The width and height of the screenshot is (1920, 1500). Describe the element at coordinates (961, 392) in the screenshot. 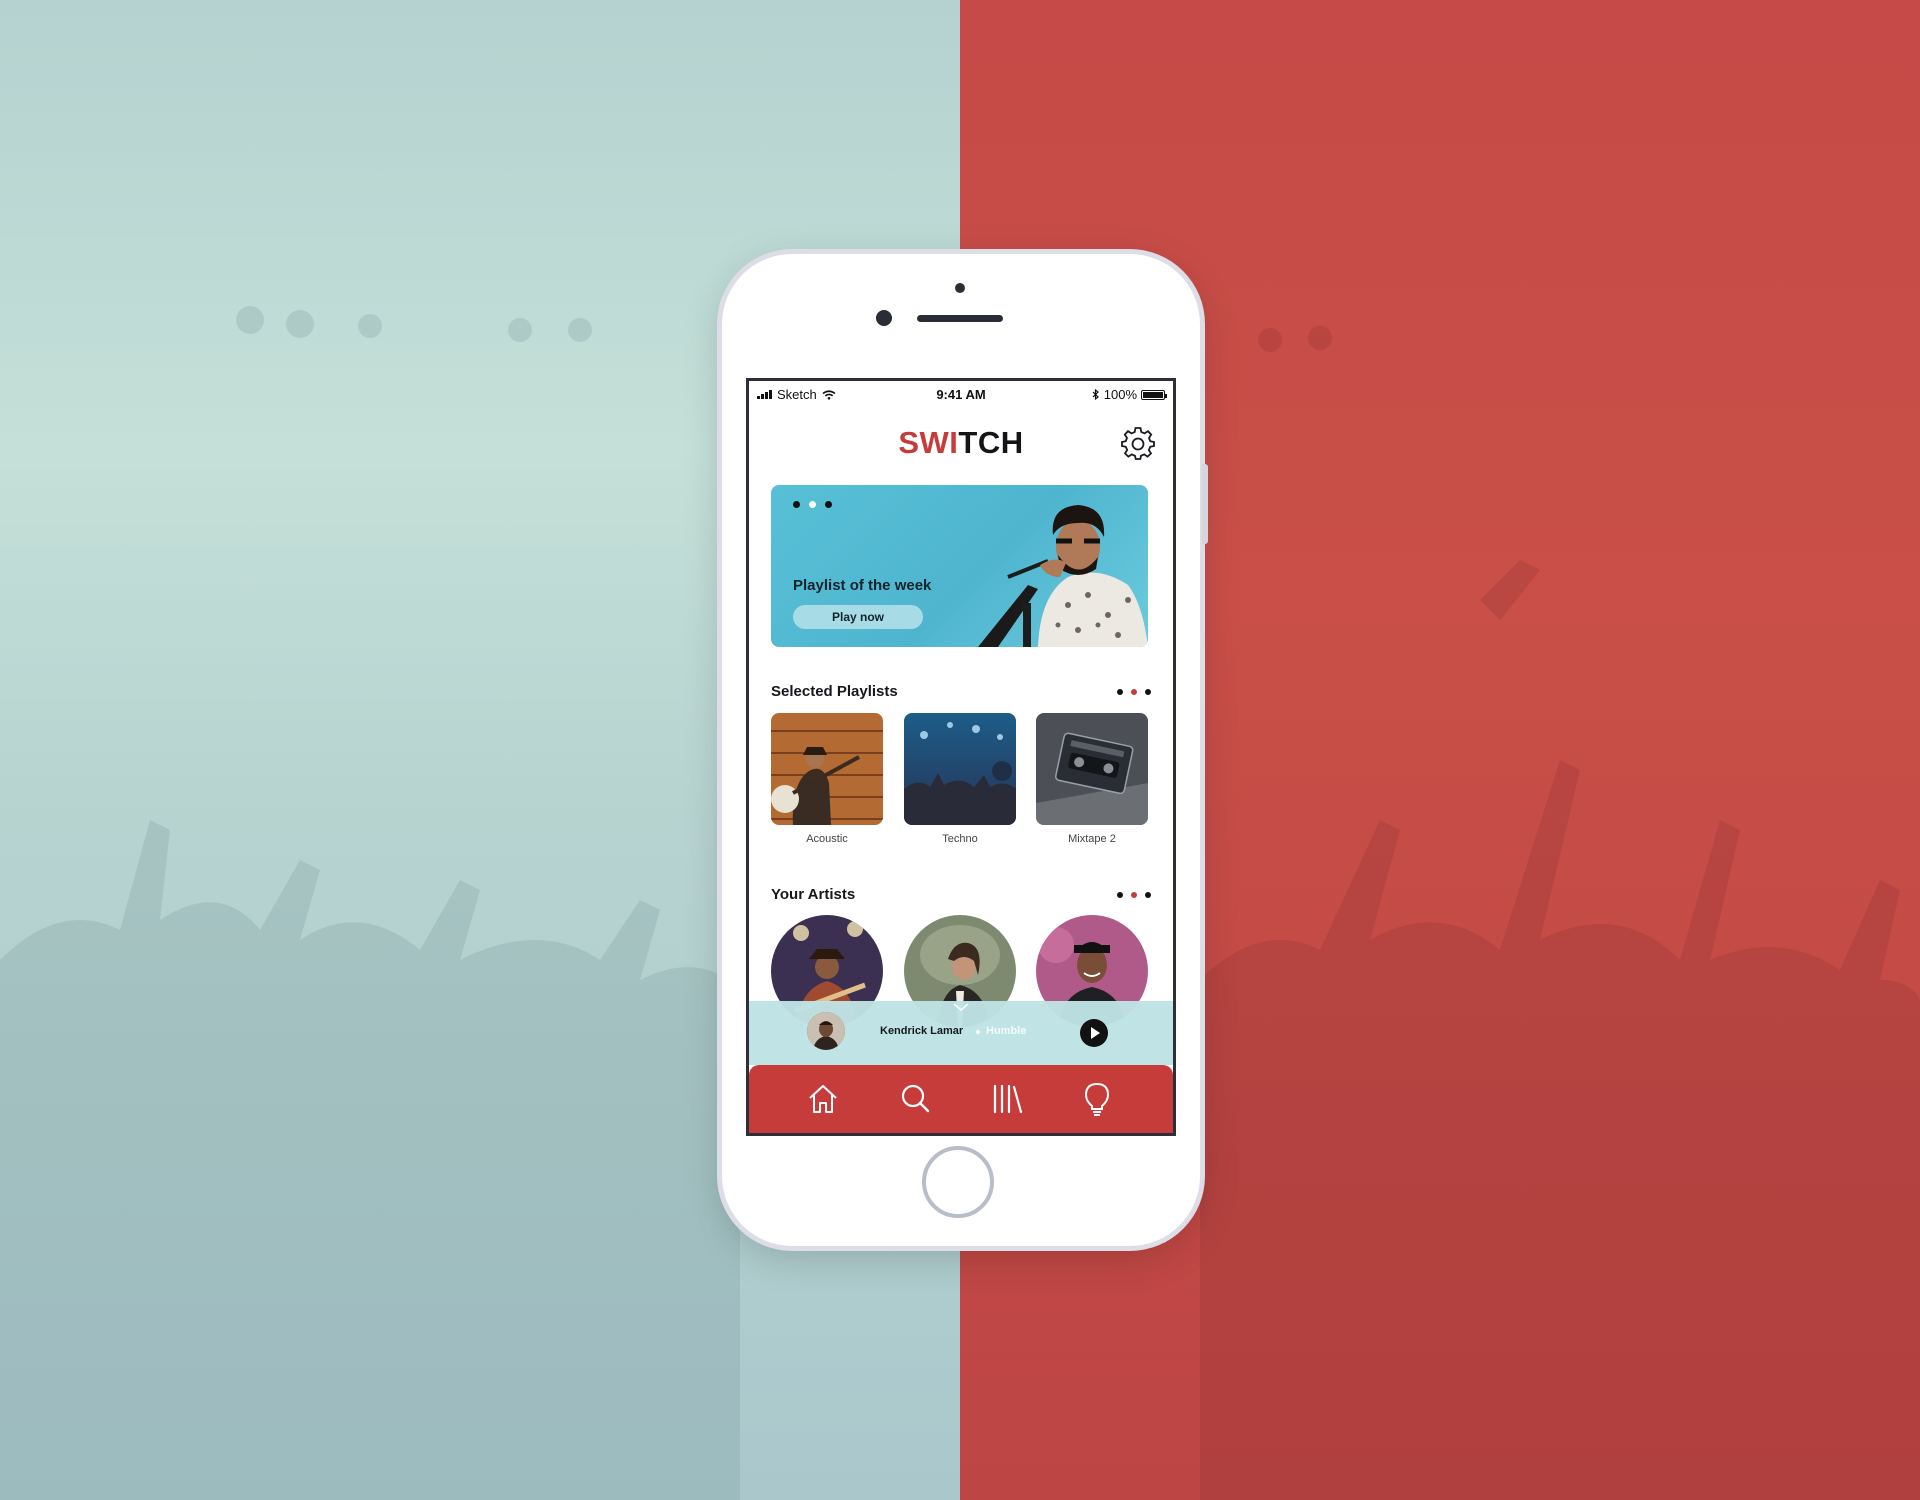

I see `status-bar: Sketch 9:41 AM 100%` at that location.